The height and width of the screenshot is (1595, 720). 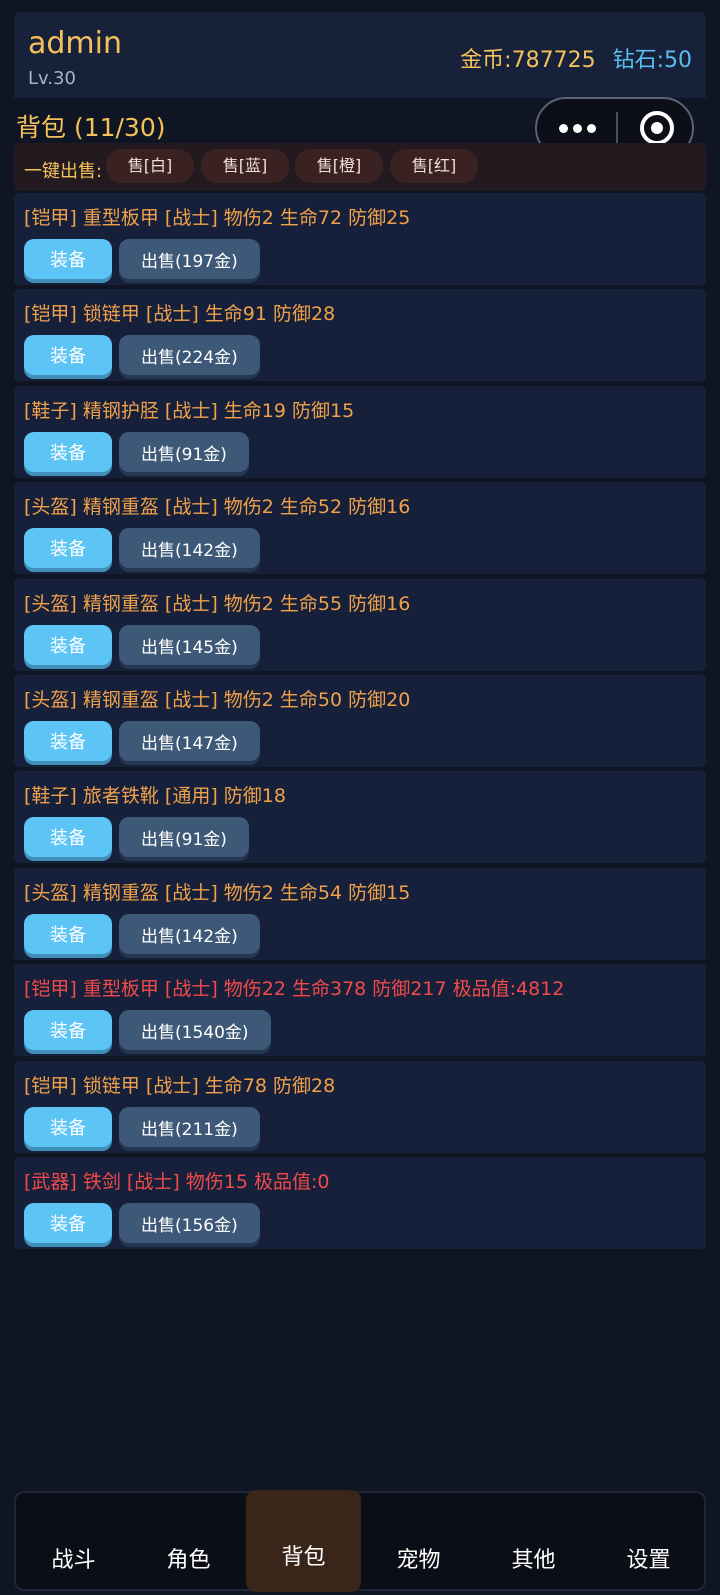 What do you see at coordinates (303, 1557) in the screenshot?
I see `tab-bag-label: 背包` at bounding box center [303, 1557].